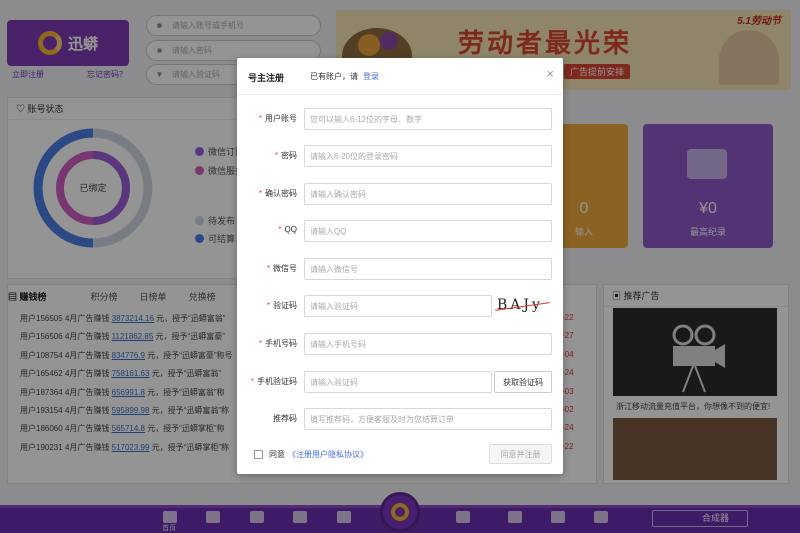 This screenshot has width=800, height=533. What do you see at coordinates (523, 306) in the screenshot?
I see `captcha-image: BAJy` at bounding box center [523, 306].